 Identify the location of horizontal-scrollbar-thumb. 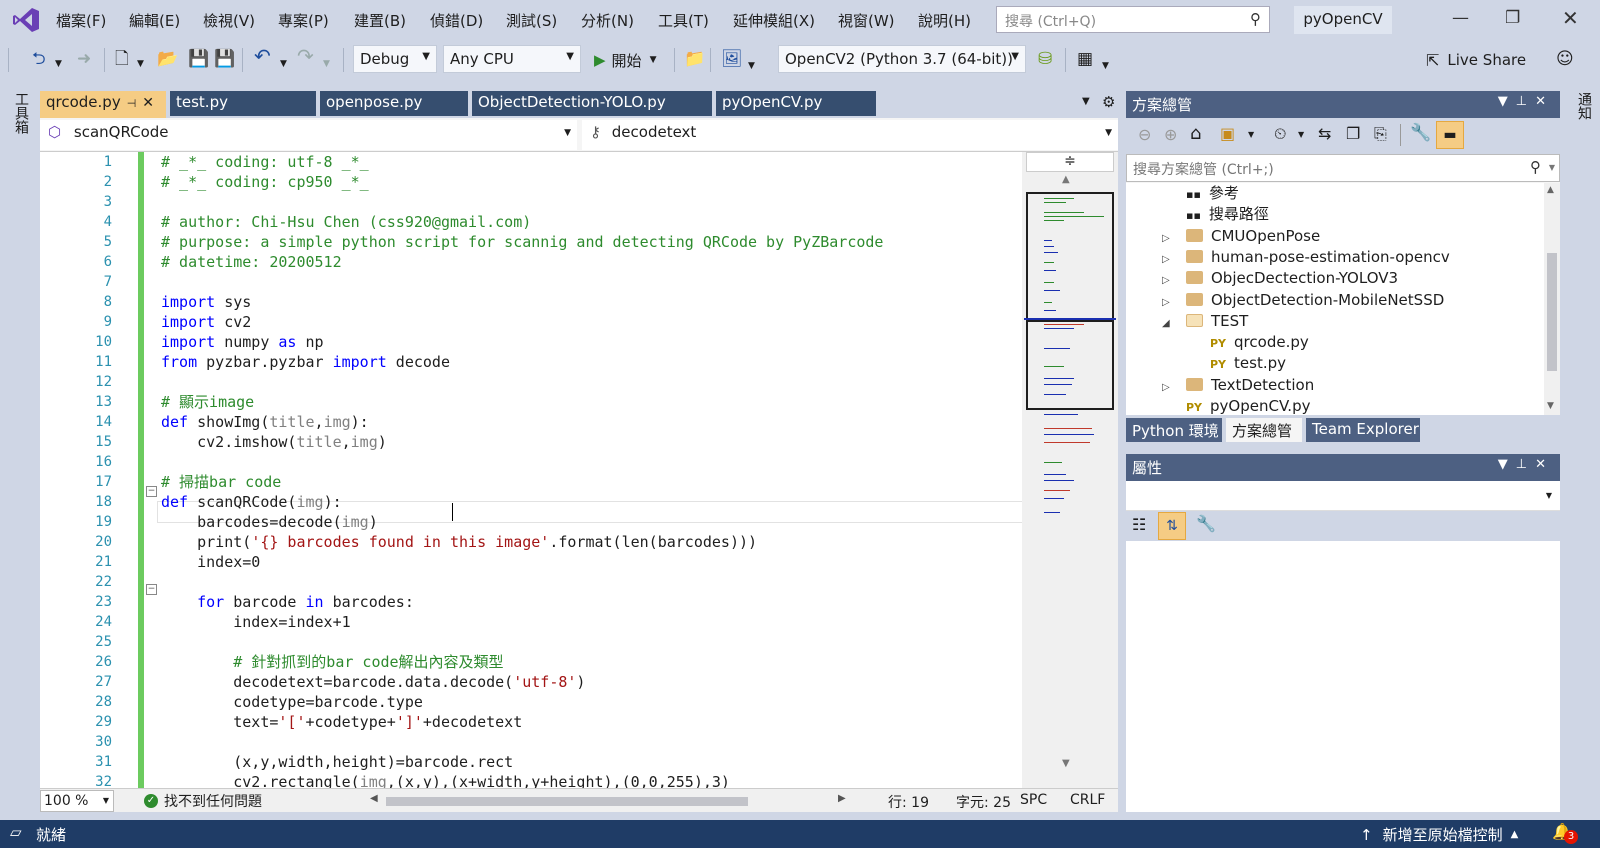
(567, 801).